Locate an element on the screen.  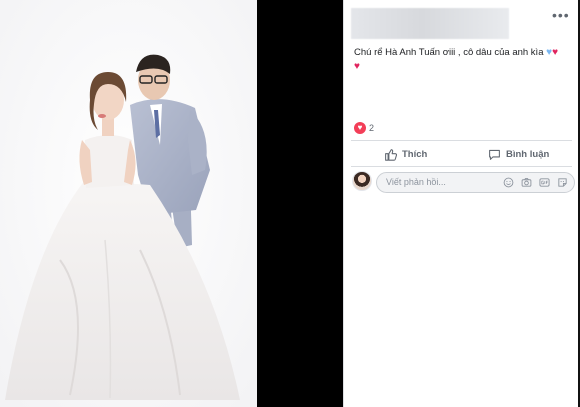
comment-tools is located at coordinates (535, 182).